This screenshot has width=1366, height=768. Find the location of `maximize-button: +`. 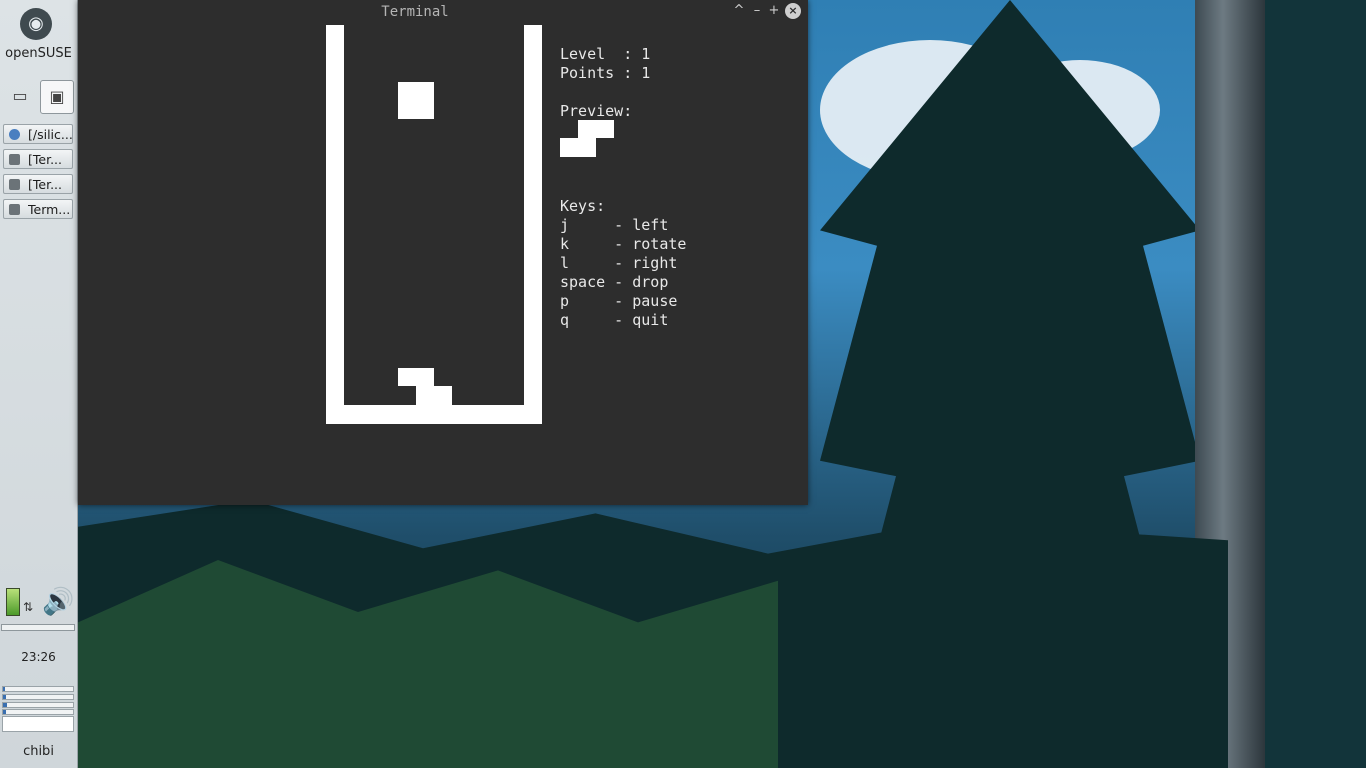

maximize-button: + is located at coordinates (774, 11).